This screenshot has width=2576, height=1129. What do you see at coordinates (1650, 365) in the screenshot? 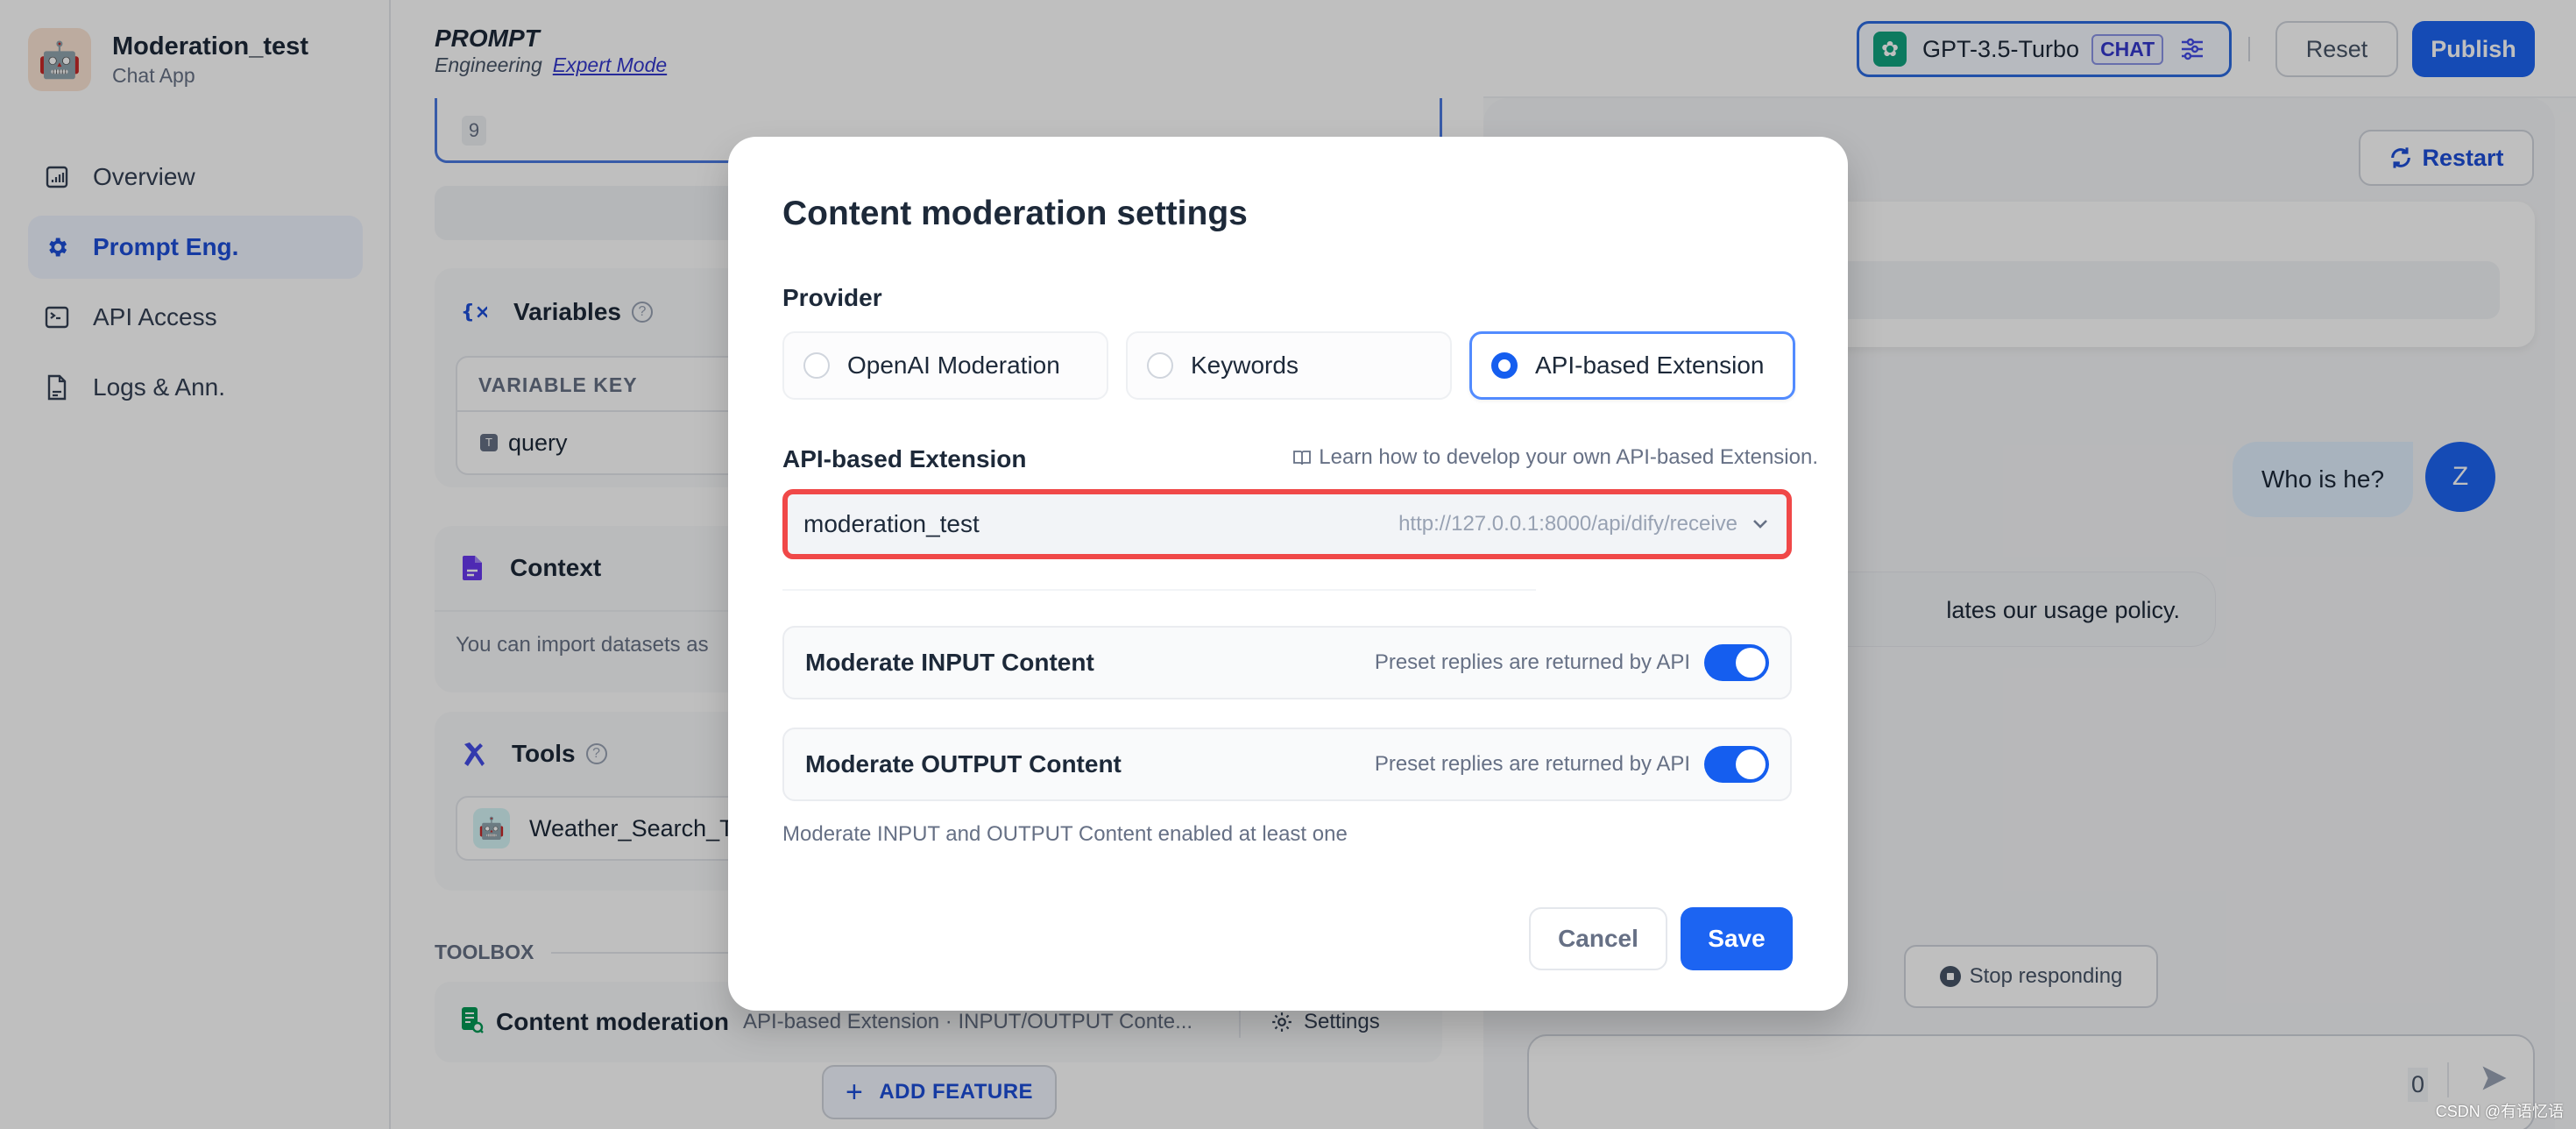
I see `provider-option-label: API-based Extension` at bounding box center [1650, 365].